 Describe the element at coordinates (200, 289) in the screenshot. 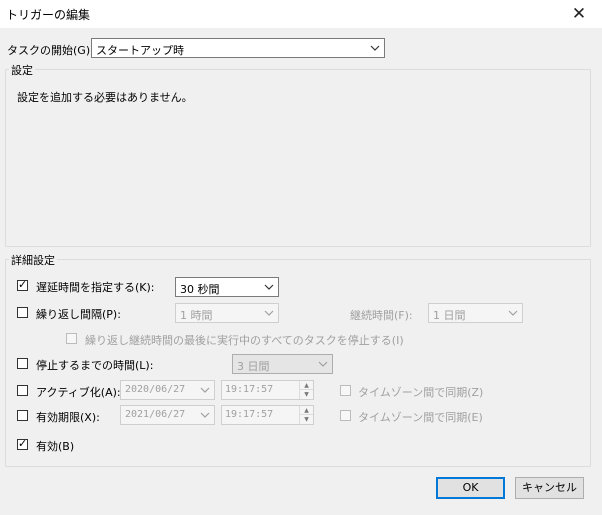

I see `delay-value: 30 秒間` at that location.